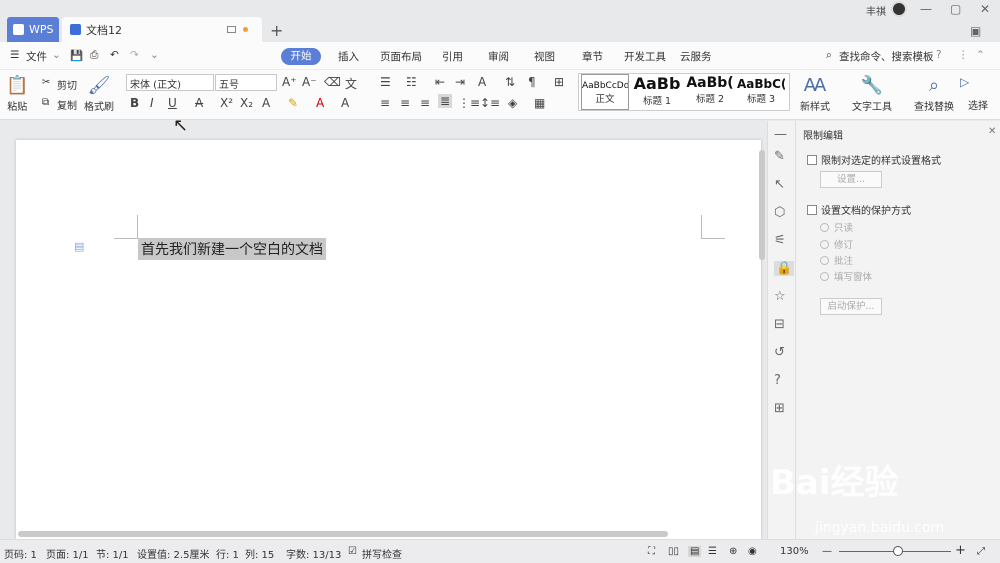 Image resolution: width=1000 pixels, height=563 pixels. What do you see at coordinates (876, 10) in the screenshot?
I see `user-name: 丰祺` at bounding box center [876, 10].